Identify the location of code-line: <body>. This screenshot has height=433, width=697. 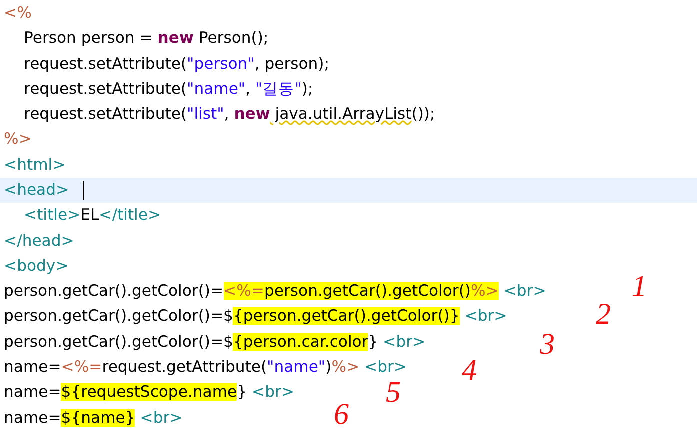
(36, 266).